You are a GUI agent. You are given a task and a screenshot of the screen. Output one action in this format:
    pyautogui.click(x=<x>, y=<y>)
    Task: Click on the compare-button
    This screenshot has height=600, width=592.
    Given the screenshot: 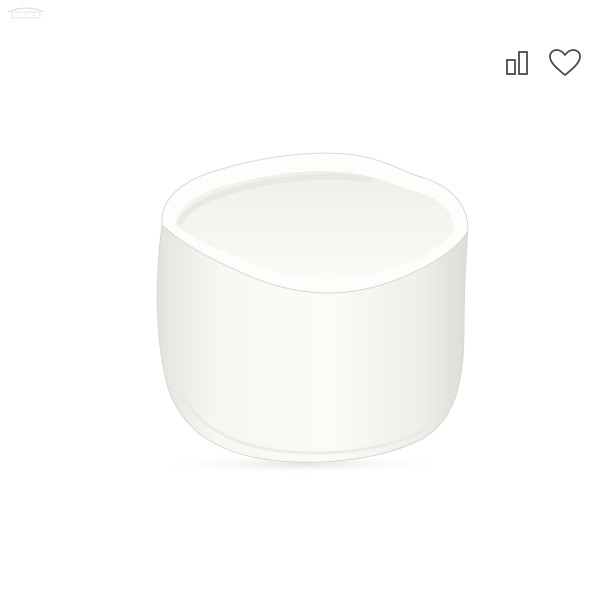 What is the action you would take?
    pyautogui.click(x=519, y=63)
    